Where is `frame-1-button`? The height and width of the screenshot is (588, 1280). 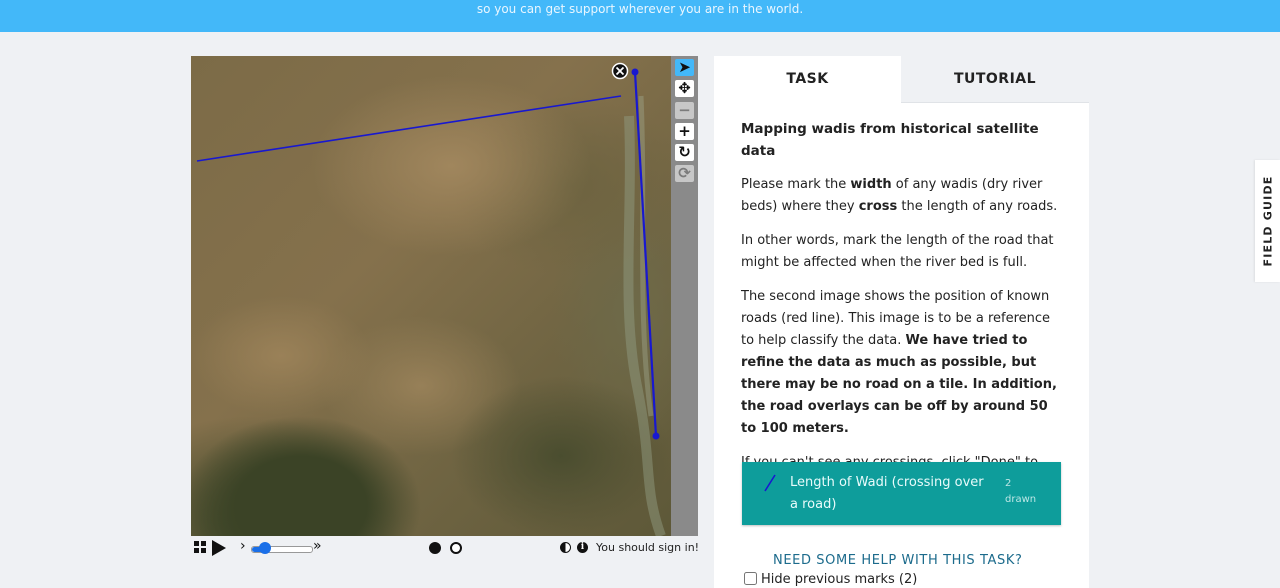
frame-1-button is located at coordinates (435, 548).